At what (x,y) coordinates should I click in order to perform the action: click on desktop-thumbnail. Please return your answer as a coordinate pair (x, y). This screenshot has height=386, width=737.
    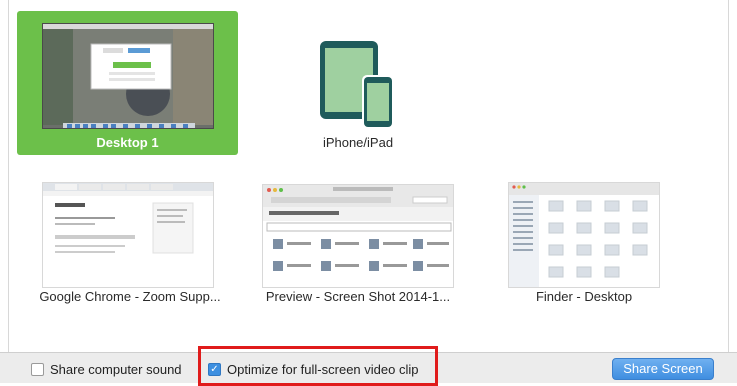
    Looking at the image, I should click on (128, 76).